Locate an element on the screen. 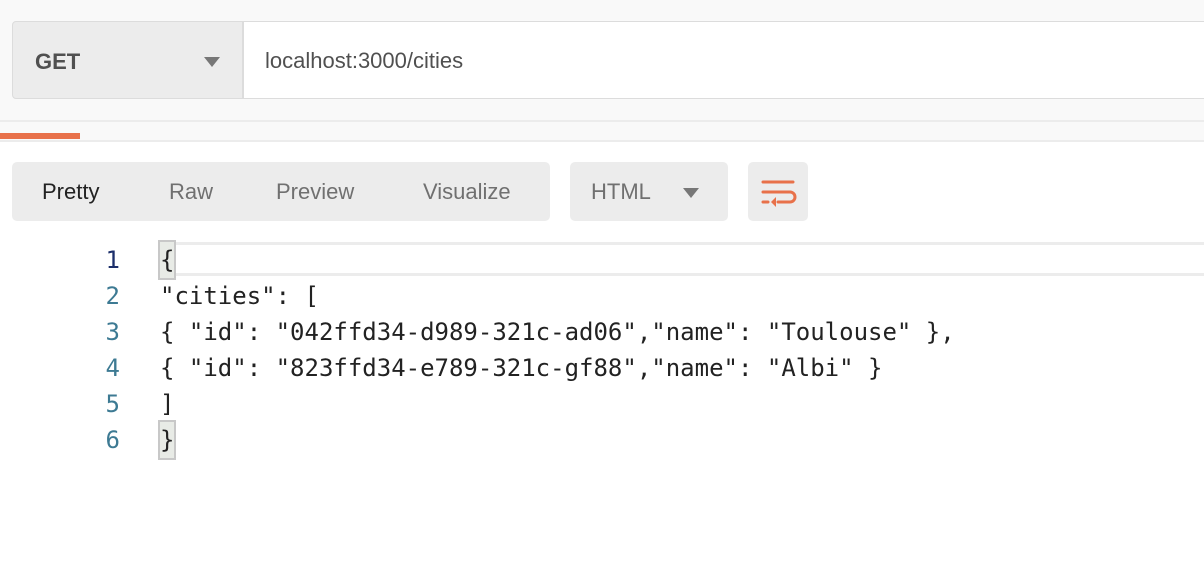 Image resolution: width=1204 pixels, height=572 pixels. line-number: 4 is located at coordinates (112, 368).